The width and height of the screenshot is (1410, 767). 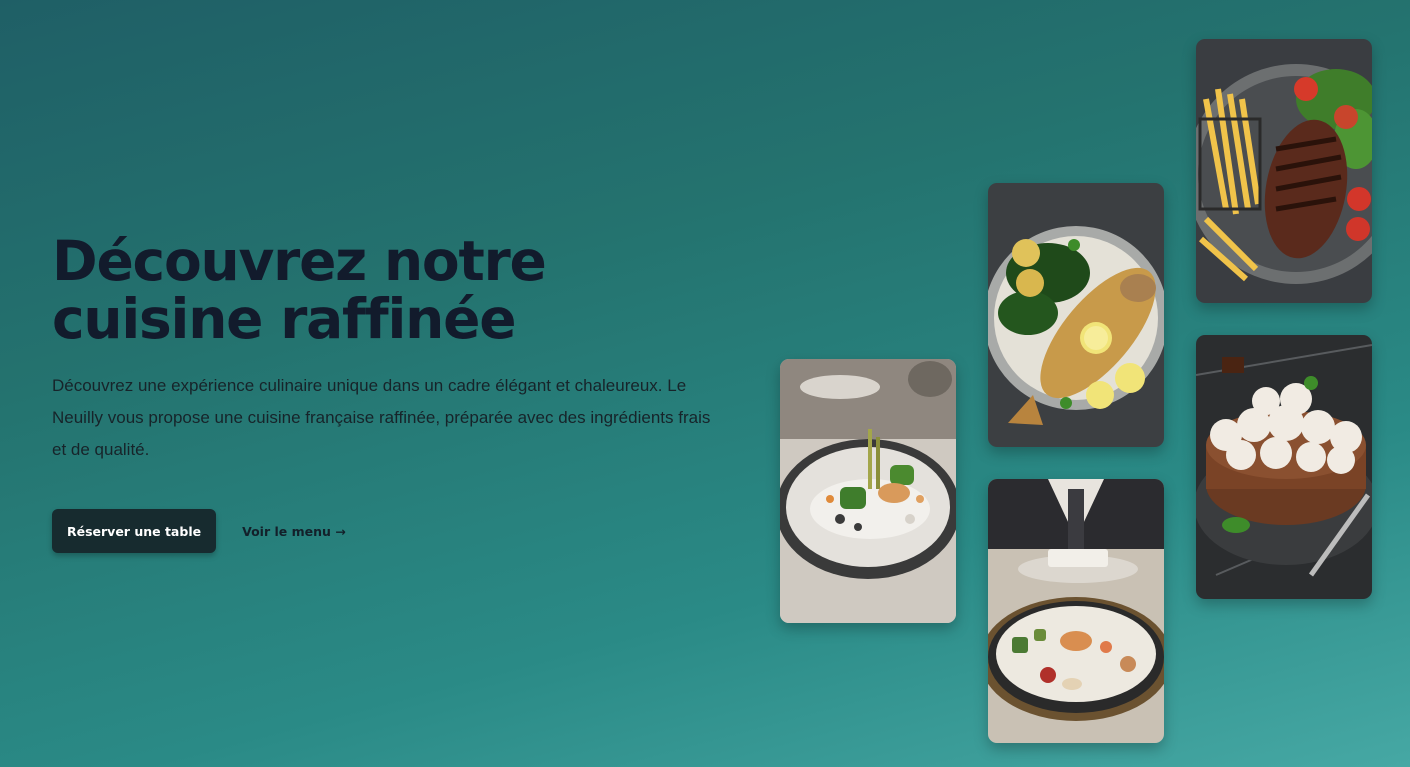 What do you see at coordinates (1076, 315) in the screenshot?
I see `grilled-fish-lemon-photo` at bounding box center [1076, 315].